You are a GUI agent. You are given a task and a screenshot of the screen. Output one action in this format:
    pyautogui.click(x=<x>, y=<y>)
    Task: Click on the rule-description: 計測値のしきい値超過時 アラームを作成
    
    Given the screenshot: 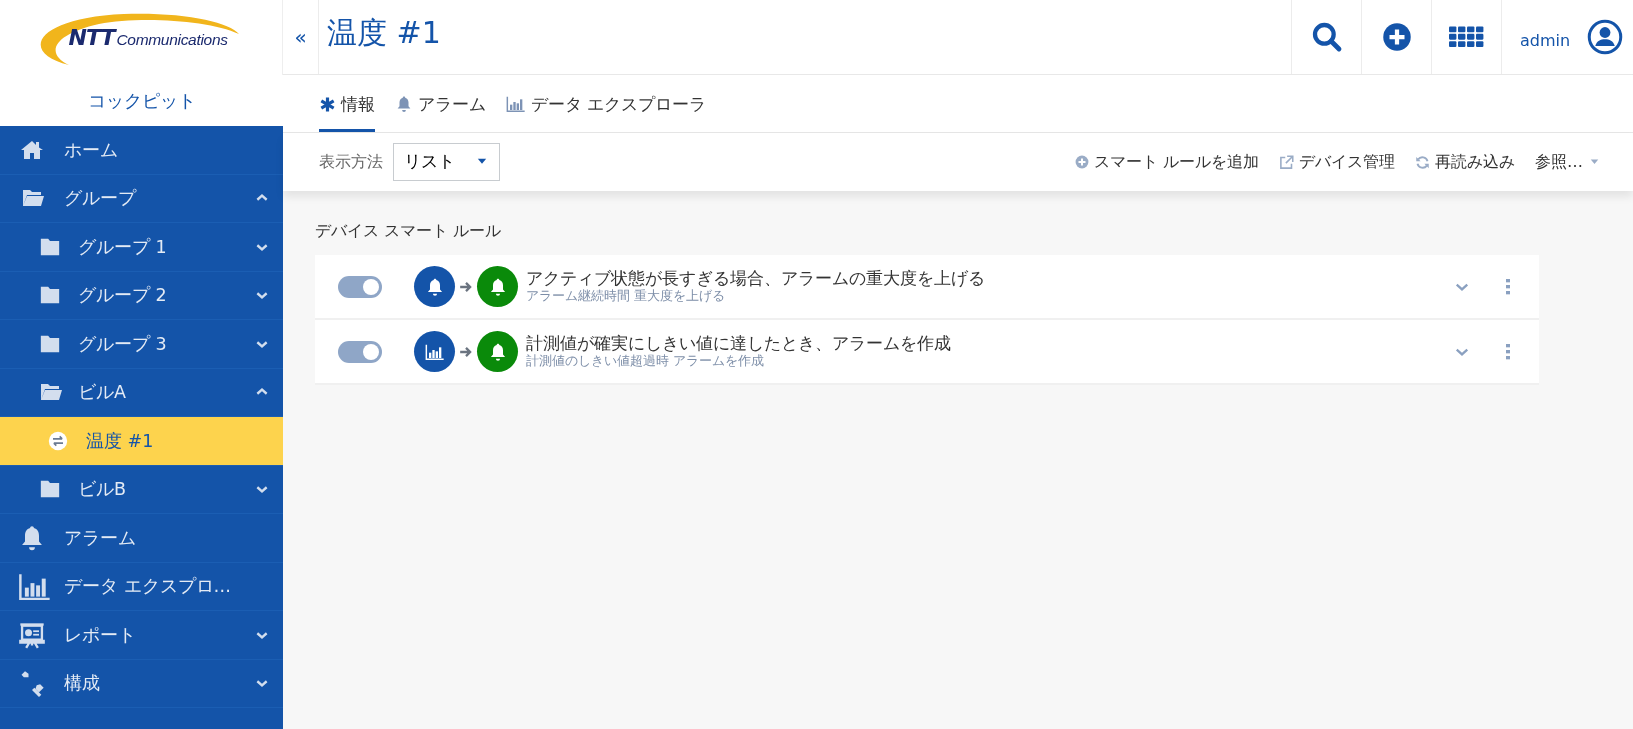 What is the action you would take?
    pyautogui.click(x=646, y=361)
    